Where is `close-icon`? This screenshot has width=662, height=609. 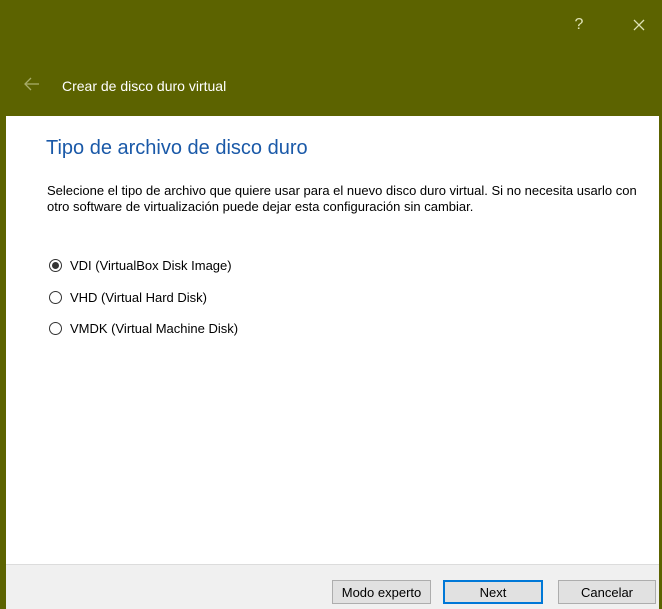 close-icon is located at coordinates (639, 25).